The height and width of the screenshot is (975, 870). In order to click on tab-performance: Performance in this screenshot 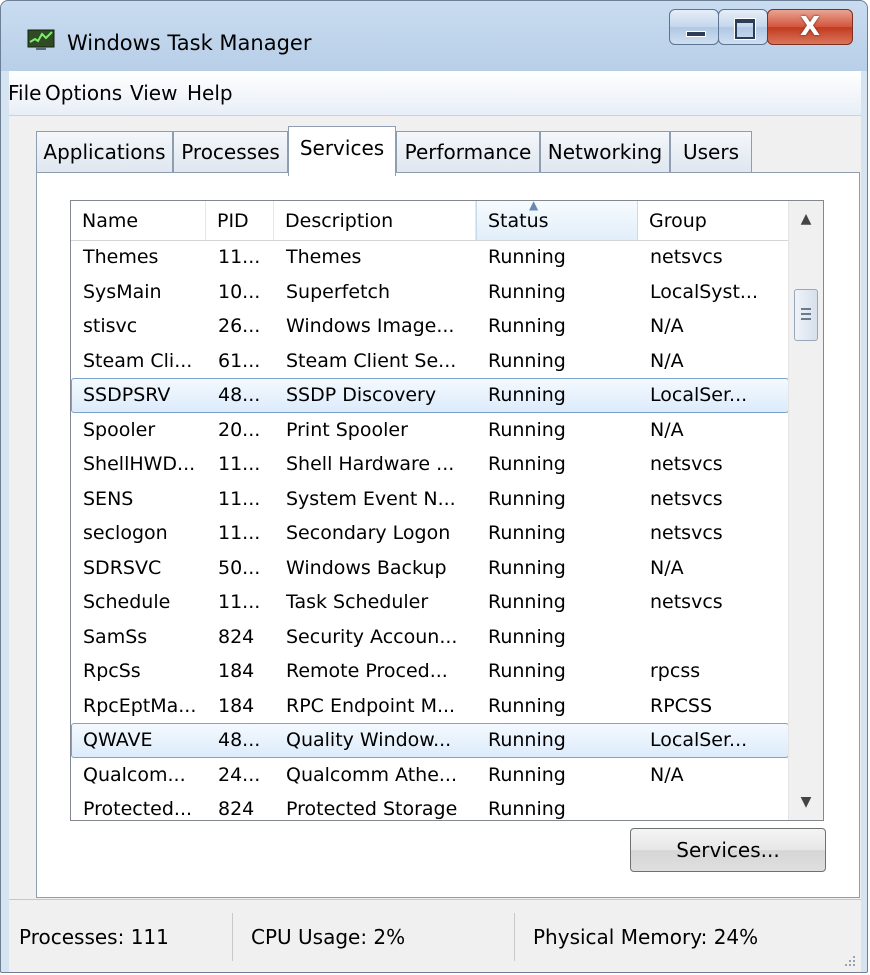, I will do `click(468, 152)`.